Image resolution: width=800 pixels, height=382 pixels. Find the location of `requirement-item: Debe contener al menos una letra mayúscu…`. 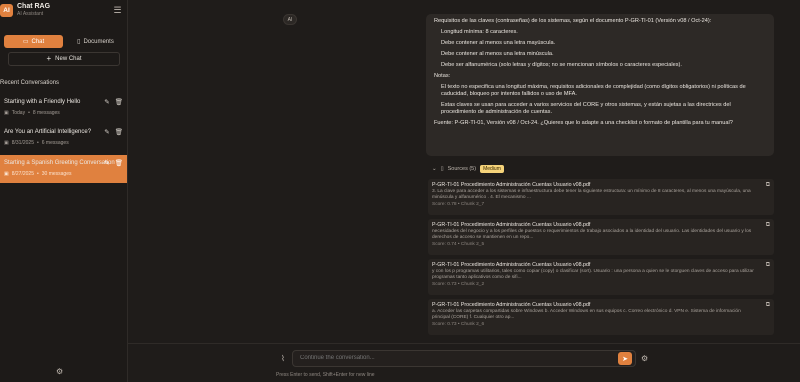

requirement-item: Debe contener al menos una letra mayúscu… is located at coordinates (498, 43).